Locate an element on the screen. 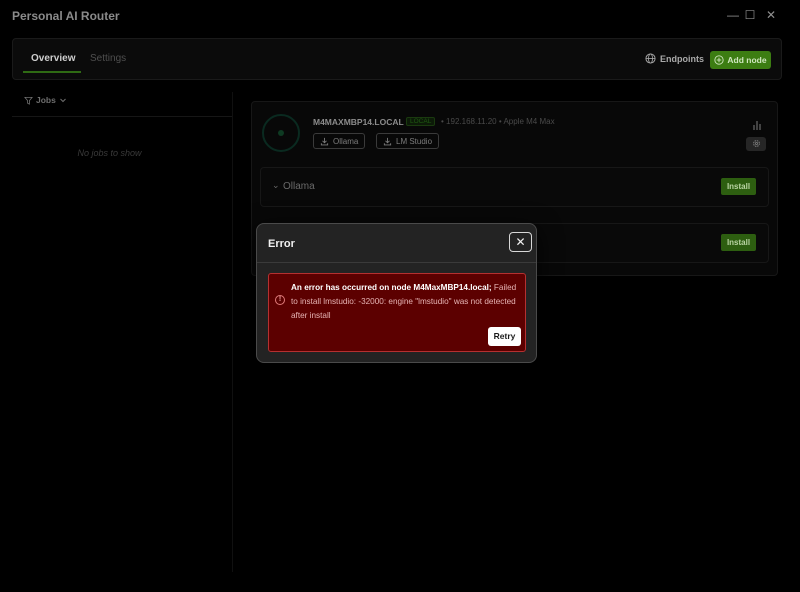 This screenshot has width=800, height=592. dialog-title: Error is located at coordinates (281, 244).